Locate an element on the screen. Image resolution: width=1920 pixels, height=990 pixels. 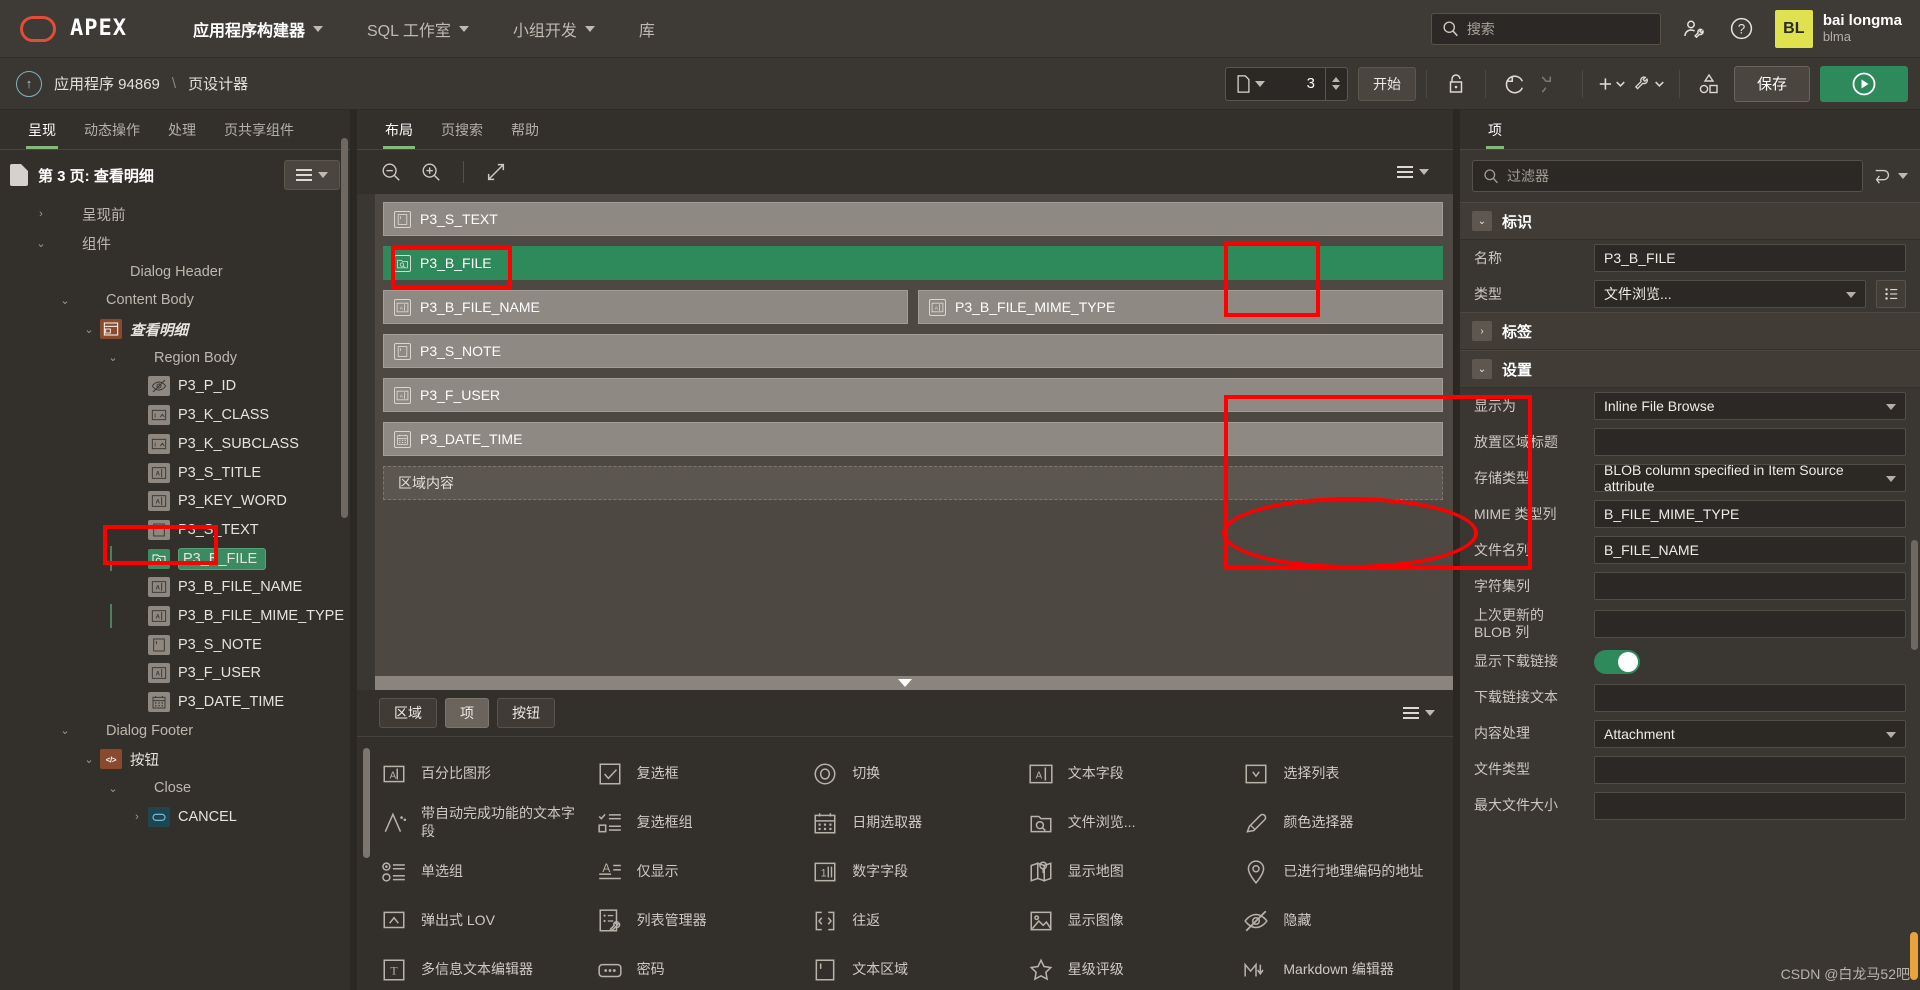
stepper-up-icon is located at coordinates (1336, 79).